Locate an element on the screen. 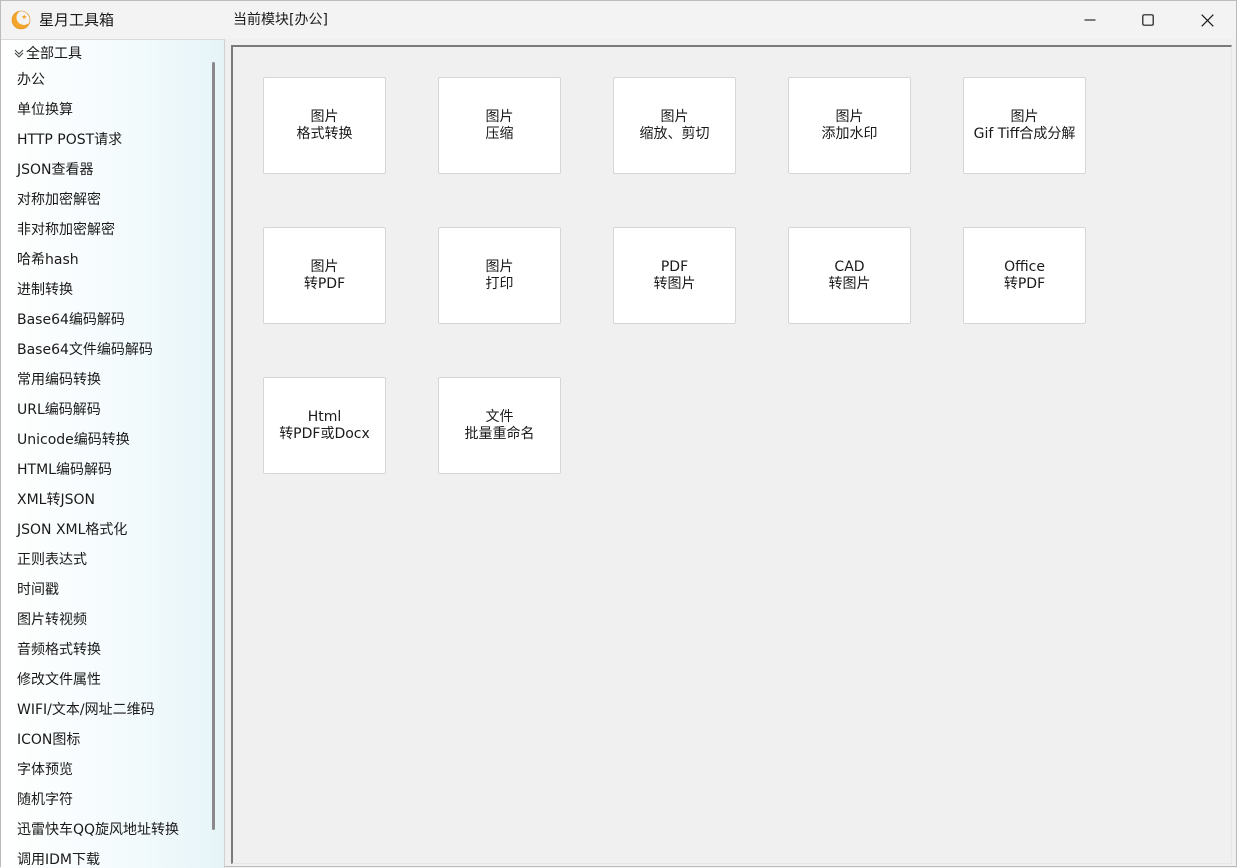 Image resolution: width=1237 pixels, height=868 pixels. sidebar-tool-item: 字体预览 is located at coordinates (45, 770).